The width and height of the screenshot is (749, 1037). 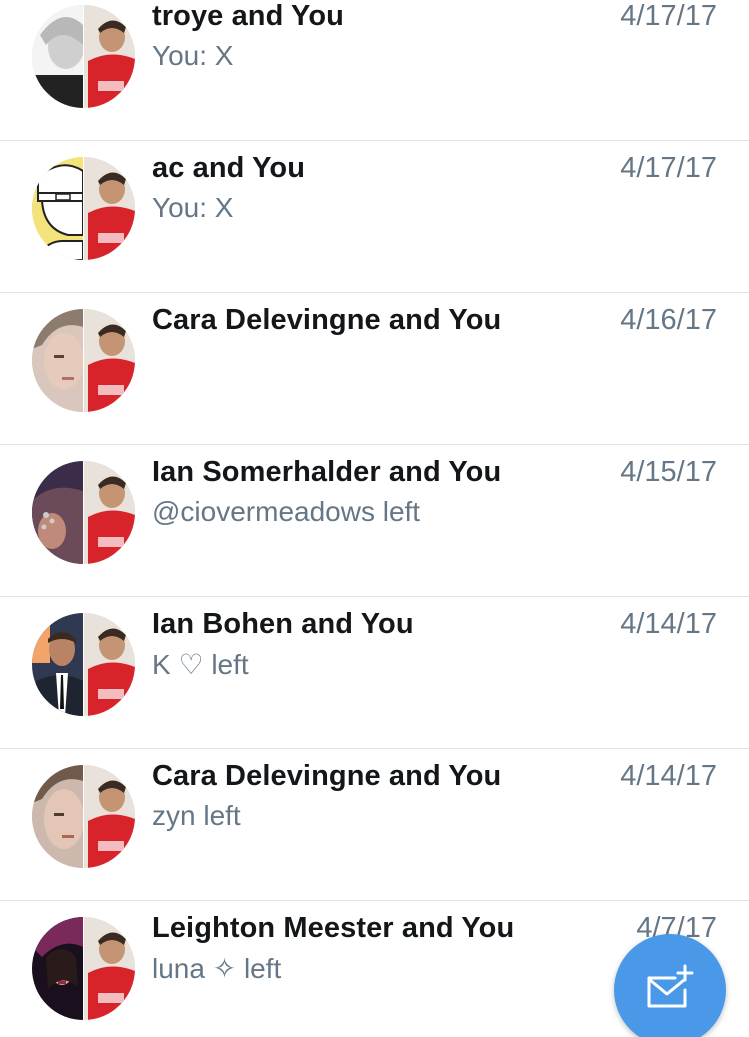 I want to click on conversation-title: troye and You, so click(x=248, y=16).